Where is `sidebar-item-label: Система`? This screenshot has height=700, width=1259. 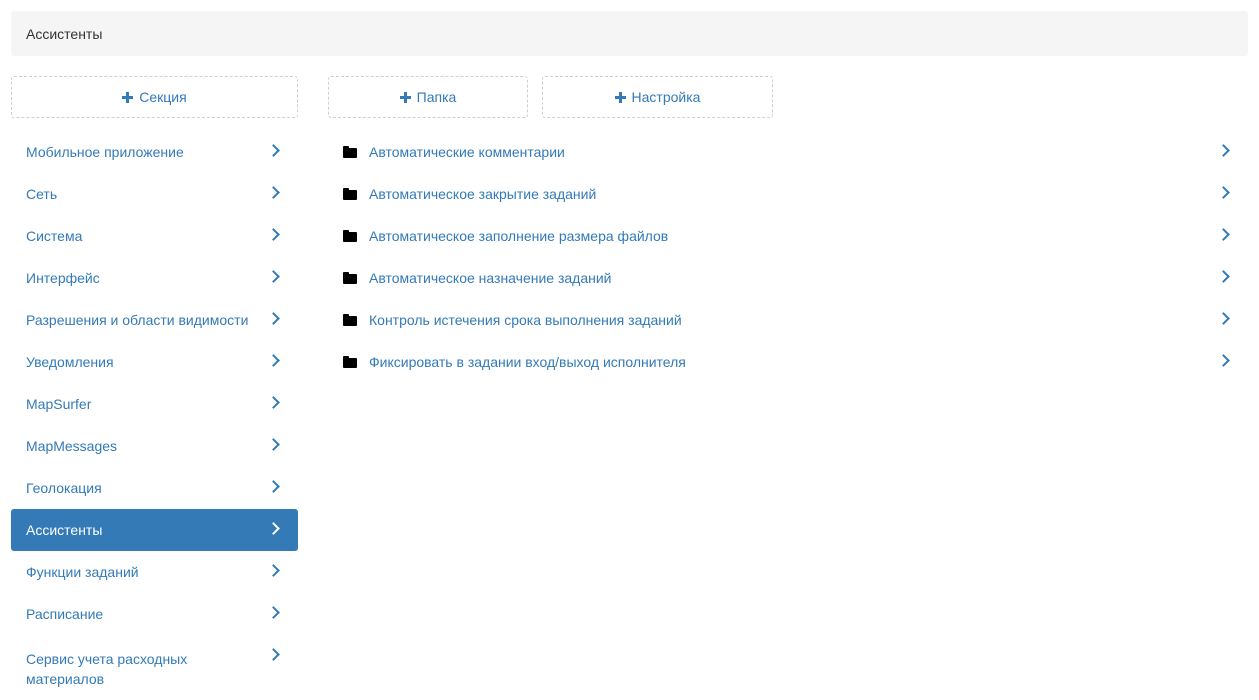
sidebar-item-label: Система is located at coordinates (54, 236).